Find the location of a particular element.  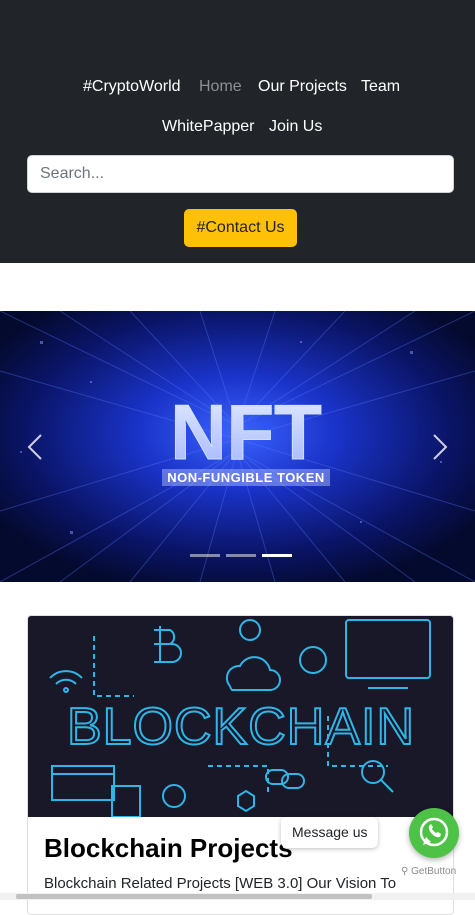

getbutton-label: GetButton is located at coordinates (434, 871).